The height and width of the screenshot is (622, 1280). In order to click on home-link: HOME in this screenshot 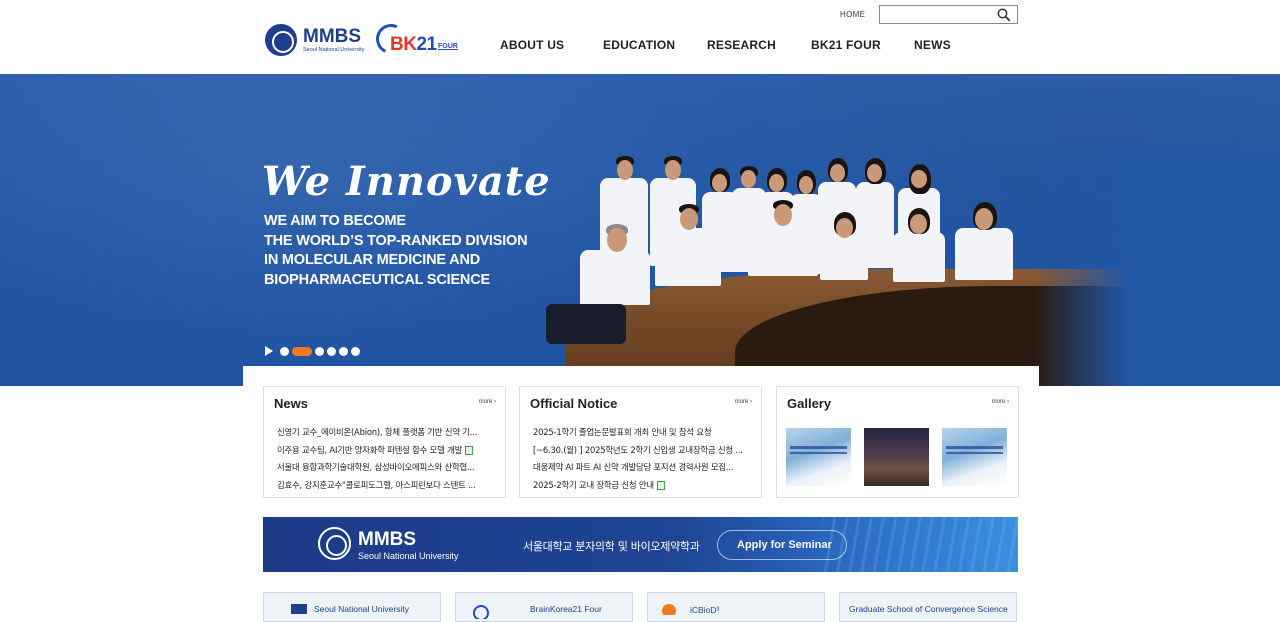, I will do `click(852, 14)`.